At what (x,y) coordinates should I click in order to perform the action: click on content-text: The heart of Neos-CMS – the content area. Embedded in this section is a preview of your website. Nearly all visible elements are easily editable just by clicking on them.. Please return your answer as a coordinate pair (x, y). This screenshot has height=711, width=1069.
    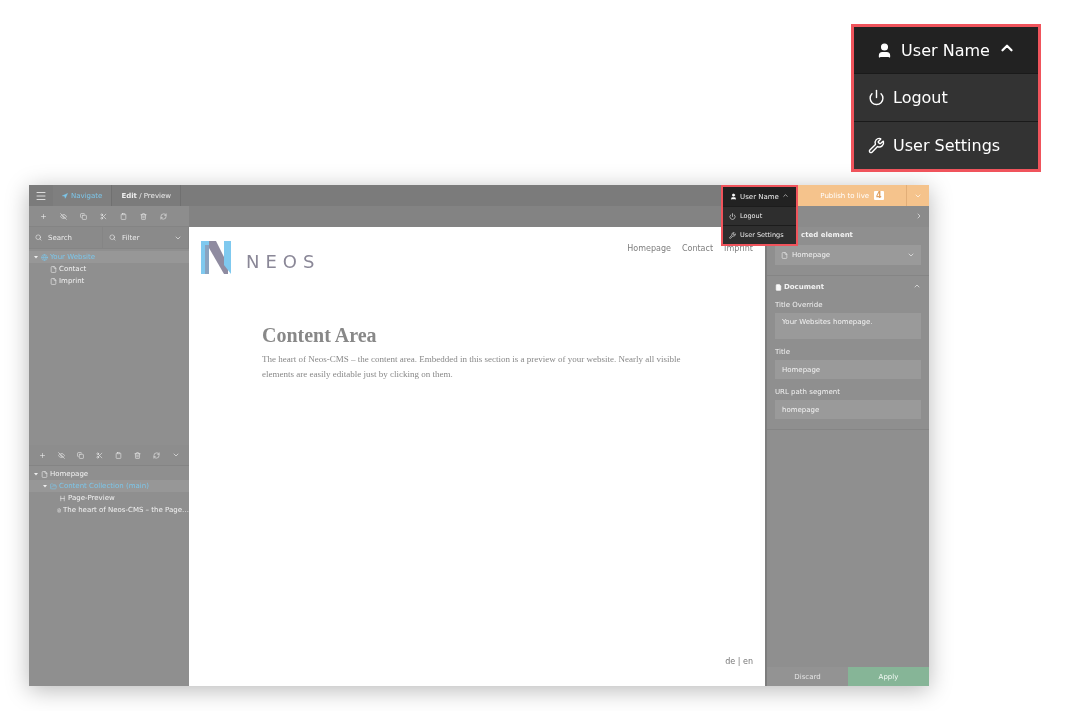
    Looking at the image, I should click on (472, 367).